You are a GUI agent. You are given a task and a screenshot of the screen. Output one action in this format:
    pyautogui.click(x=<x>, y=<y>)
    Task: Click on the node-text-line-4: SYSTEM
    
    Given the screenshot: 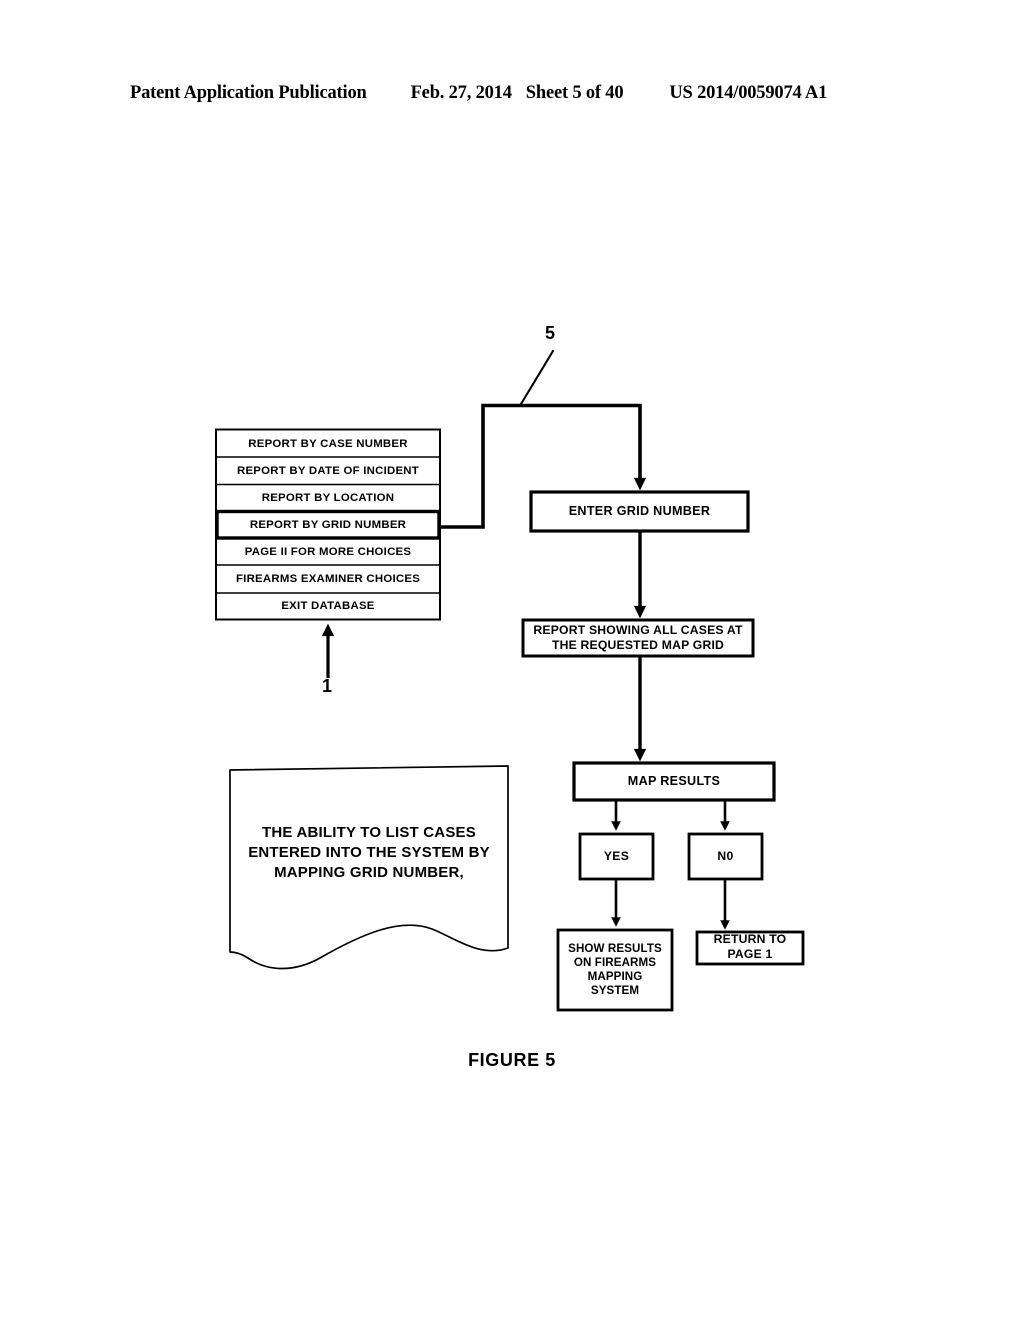 What is the action you would take?
    pyautogui.click(x=615, y=990)
    